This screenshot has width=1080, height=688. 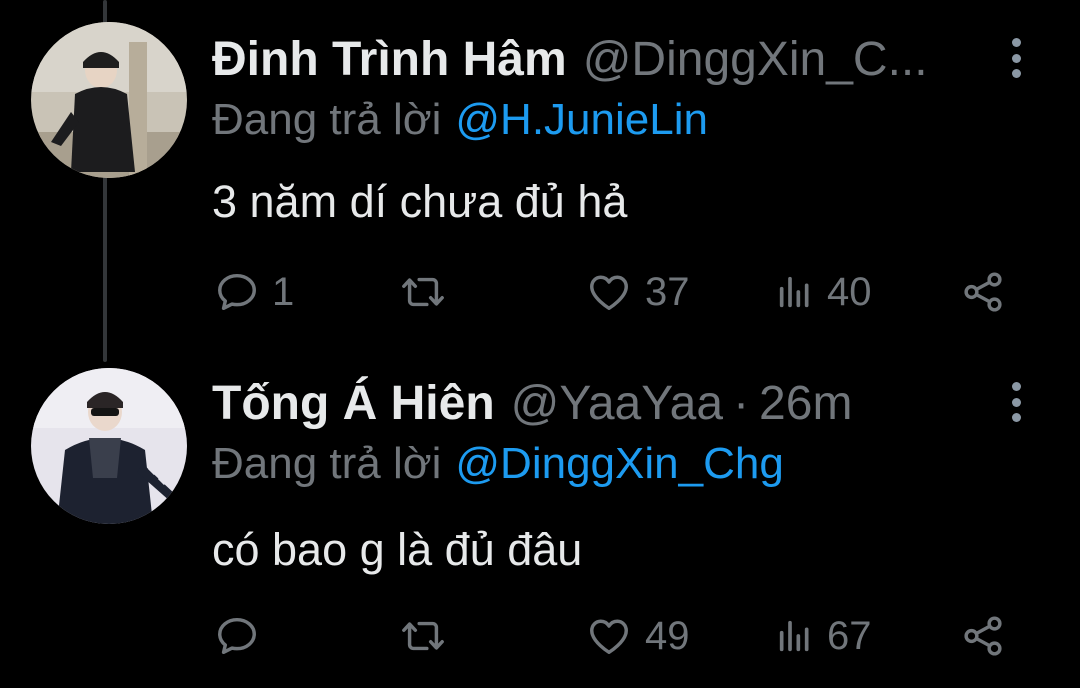 I want to click on like-button: 49, so click(x=637, y=636).